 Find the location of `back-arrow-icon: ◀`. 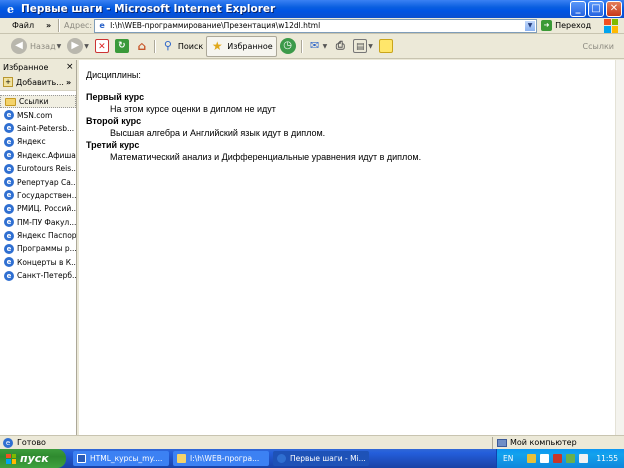

back-arrow-icon: ◀ is located at coordinates (19, 46).